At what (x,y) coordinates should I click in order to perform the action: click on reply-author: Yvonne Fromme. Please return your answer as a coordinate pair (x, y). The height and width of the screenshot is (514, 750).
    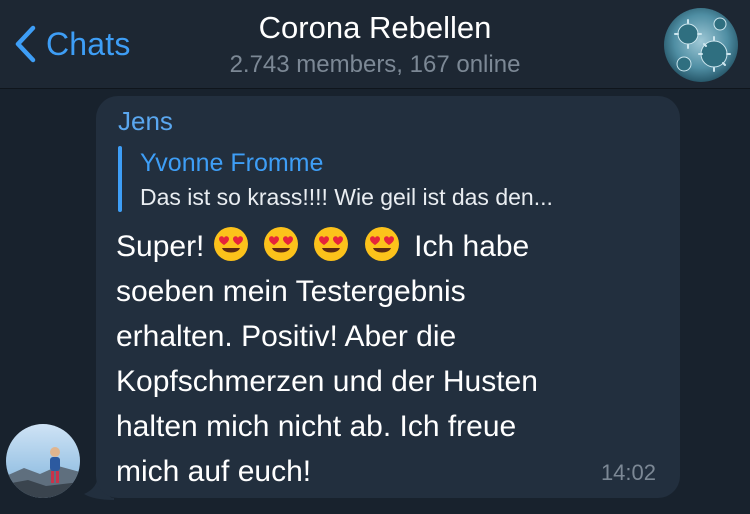
    Looking at the image, I should click on (232, 163).